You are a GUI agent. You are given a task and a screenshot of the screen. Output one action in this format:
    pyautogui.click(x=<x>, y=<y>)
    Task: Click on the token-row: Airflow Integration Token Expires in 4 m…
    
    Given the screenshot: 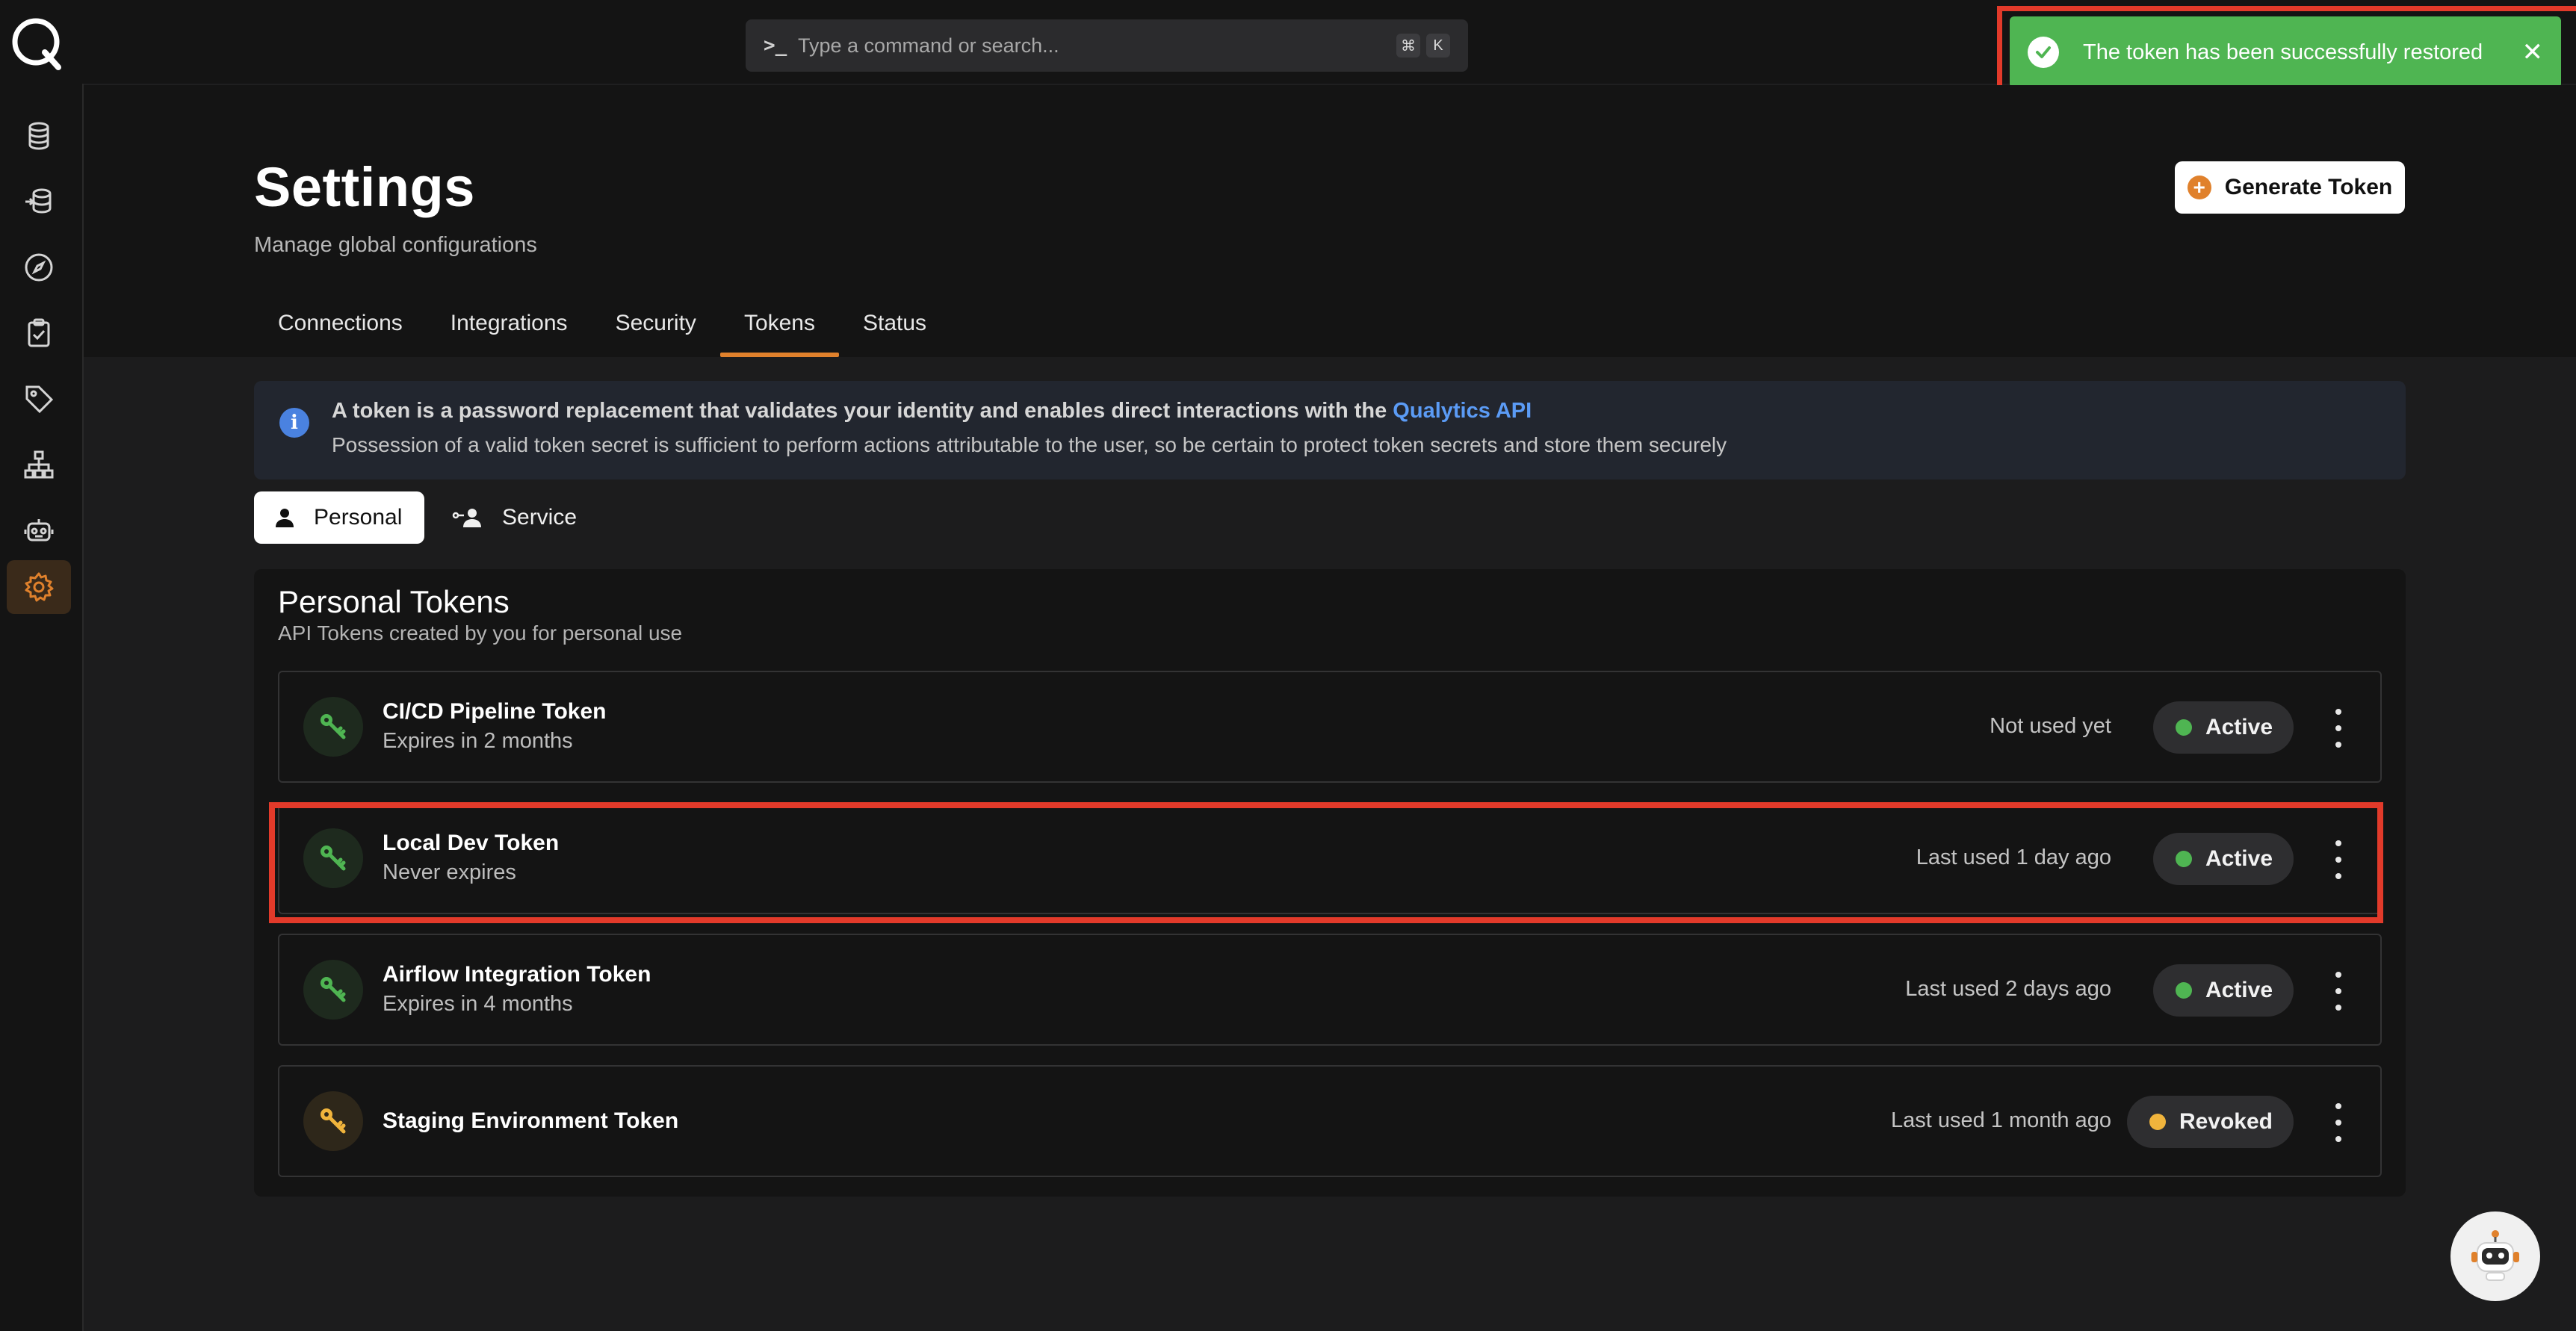 What is the action you would take?
    pyautogui.click(x=1330, y=990)
    